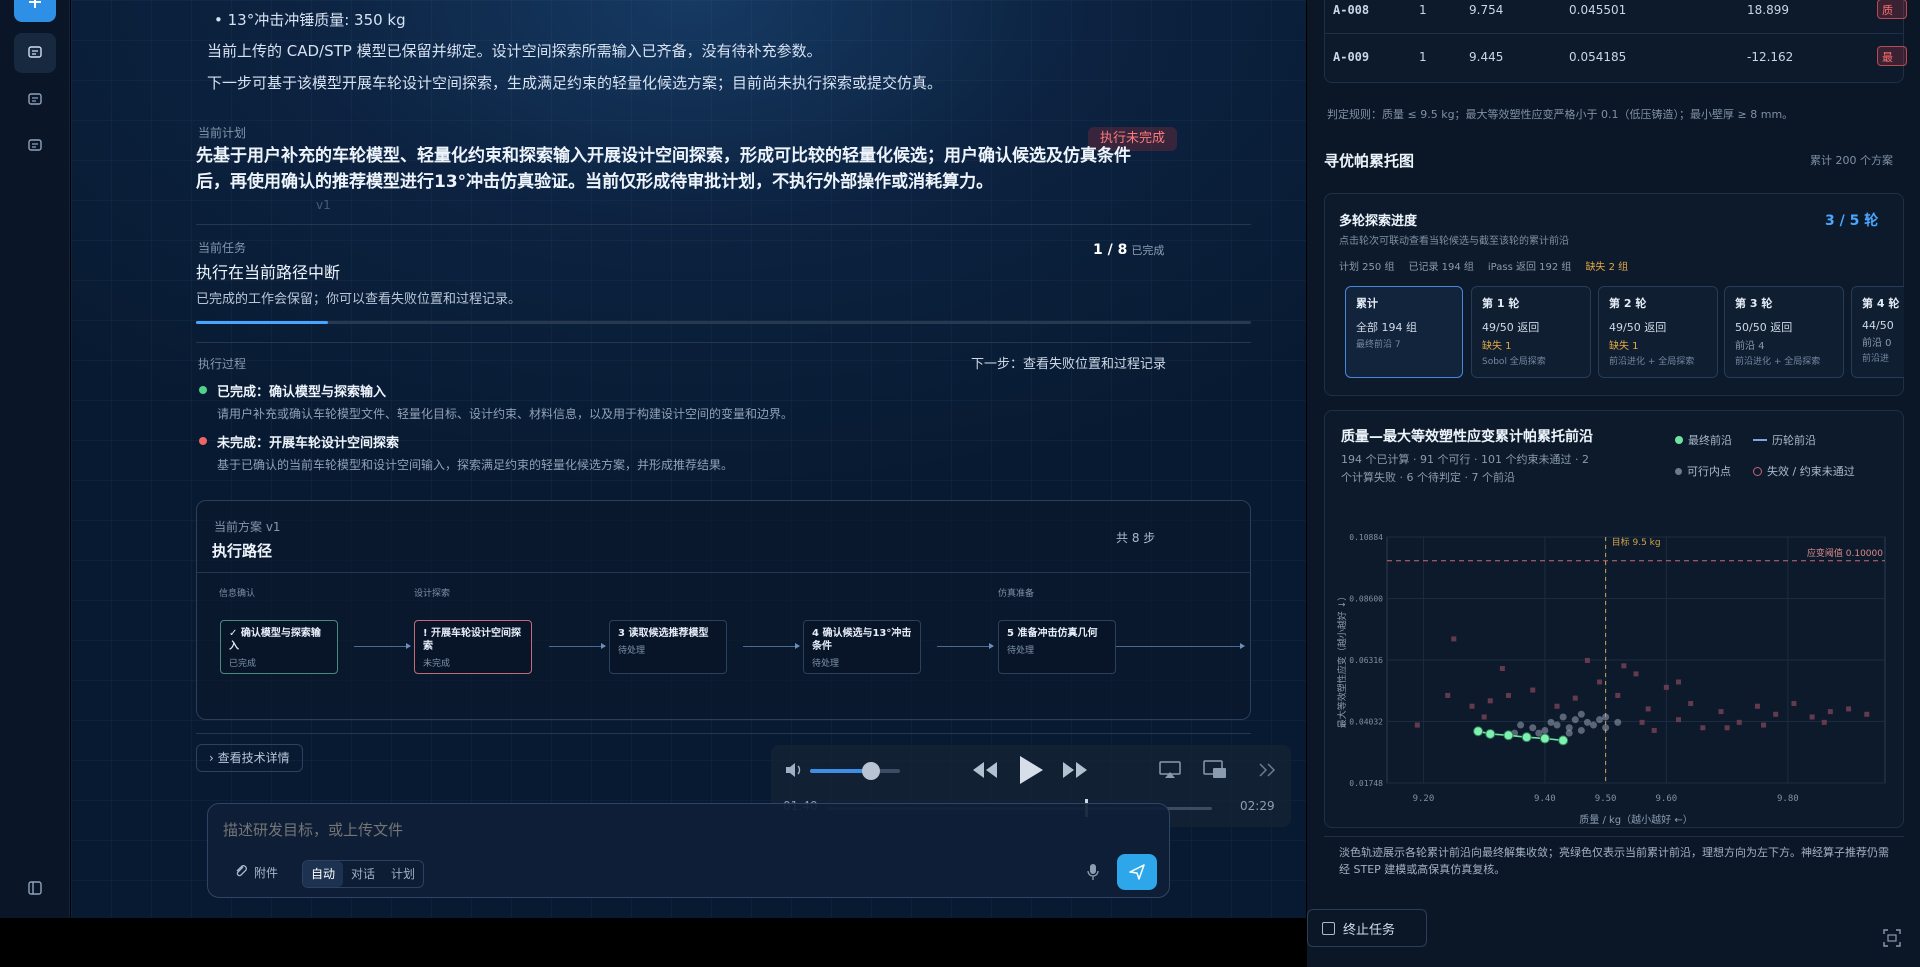 The image size is (1920, 967). What do you see at coordinates (1679, 440) in the screenshot?
I see `legend-dot` at bounding box center [1679, 440].